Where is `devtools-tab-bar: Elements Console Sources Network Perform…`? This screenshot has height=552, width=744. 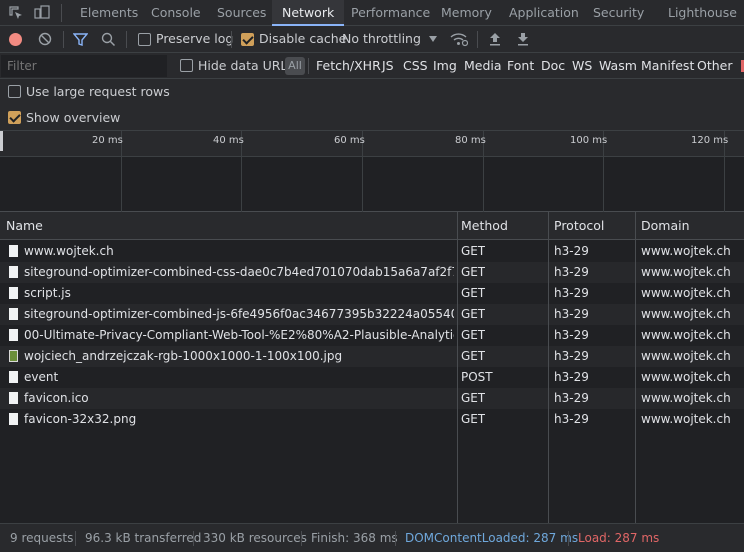
devtools-tab-bar: Elements Console Sources Network Perform… is located at coordinates (372, 13).